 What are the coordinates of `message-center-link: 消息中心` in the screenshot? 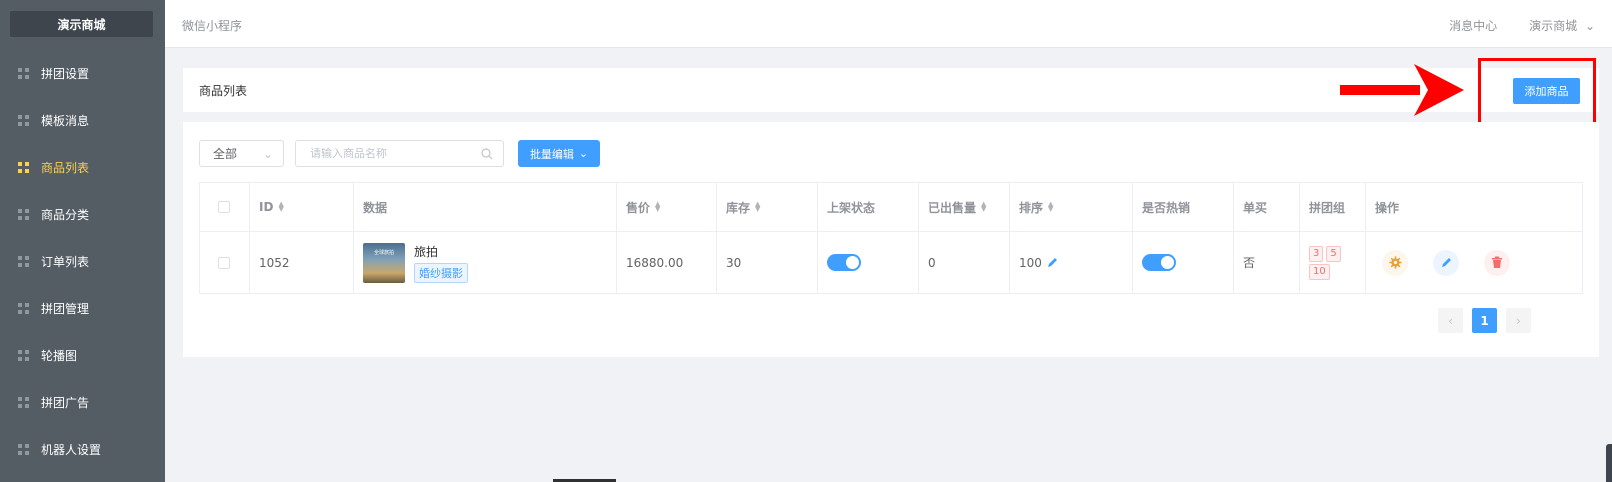 It's located at (1473, 25).